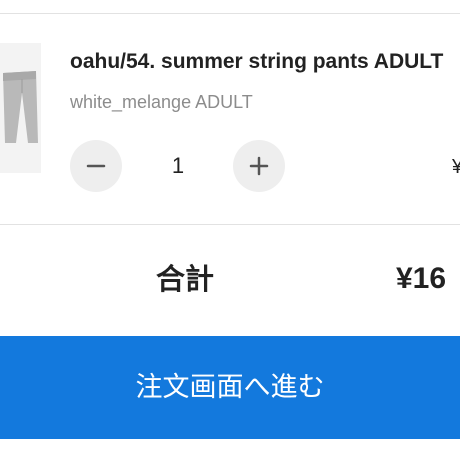 This screenshot has height=460, width=460. I want to click on item-title: oahu/54. summer string pants ADULT, so click(265, 62).